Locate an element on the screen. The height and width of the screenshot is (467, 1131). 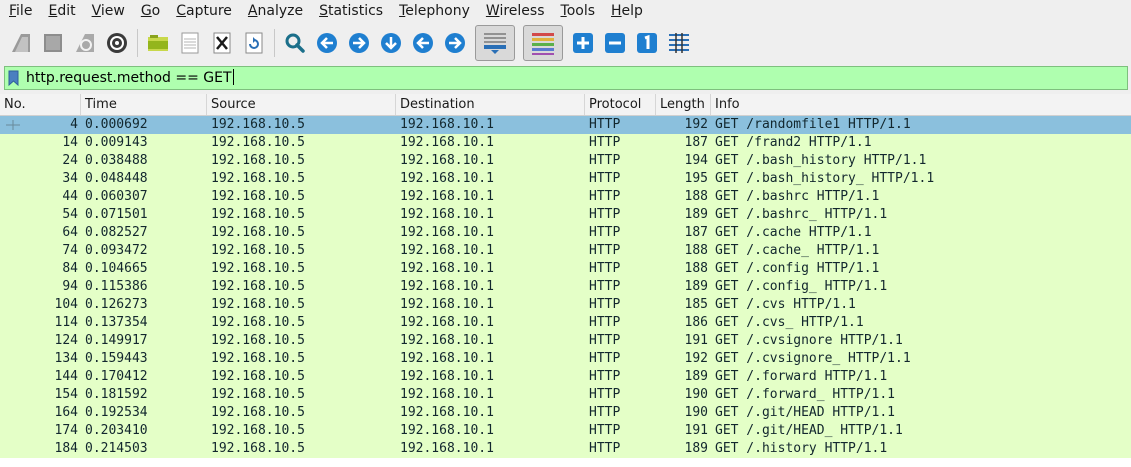
packet-number: 154 is located at coordinates (66, 394).